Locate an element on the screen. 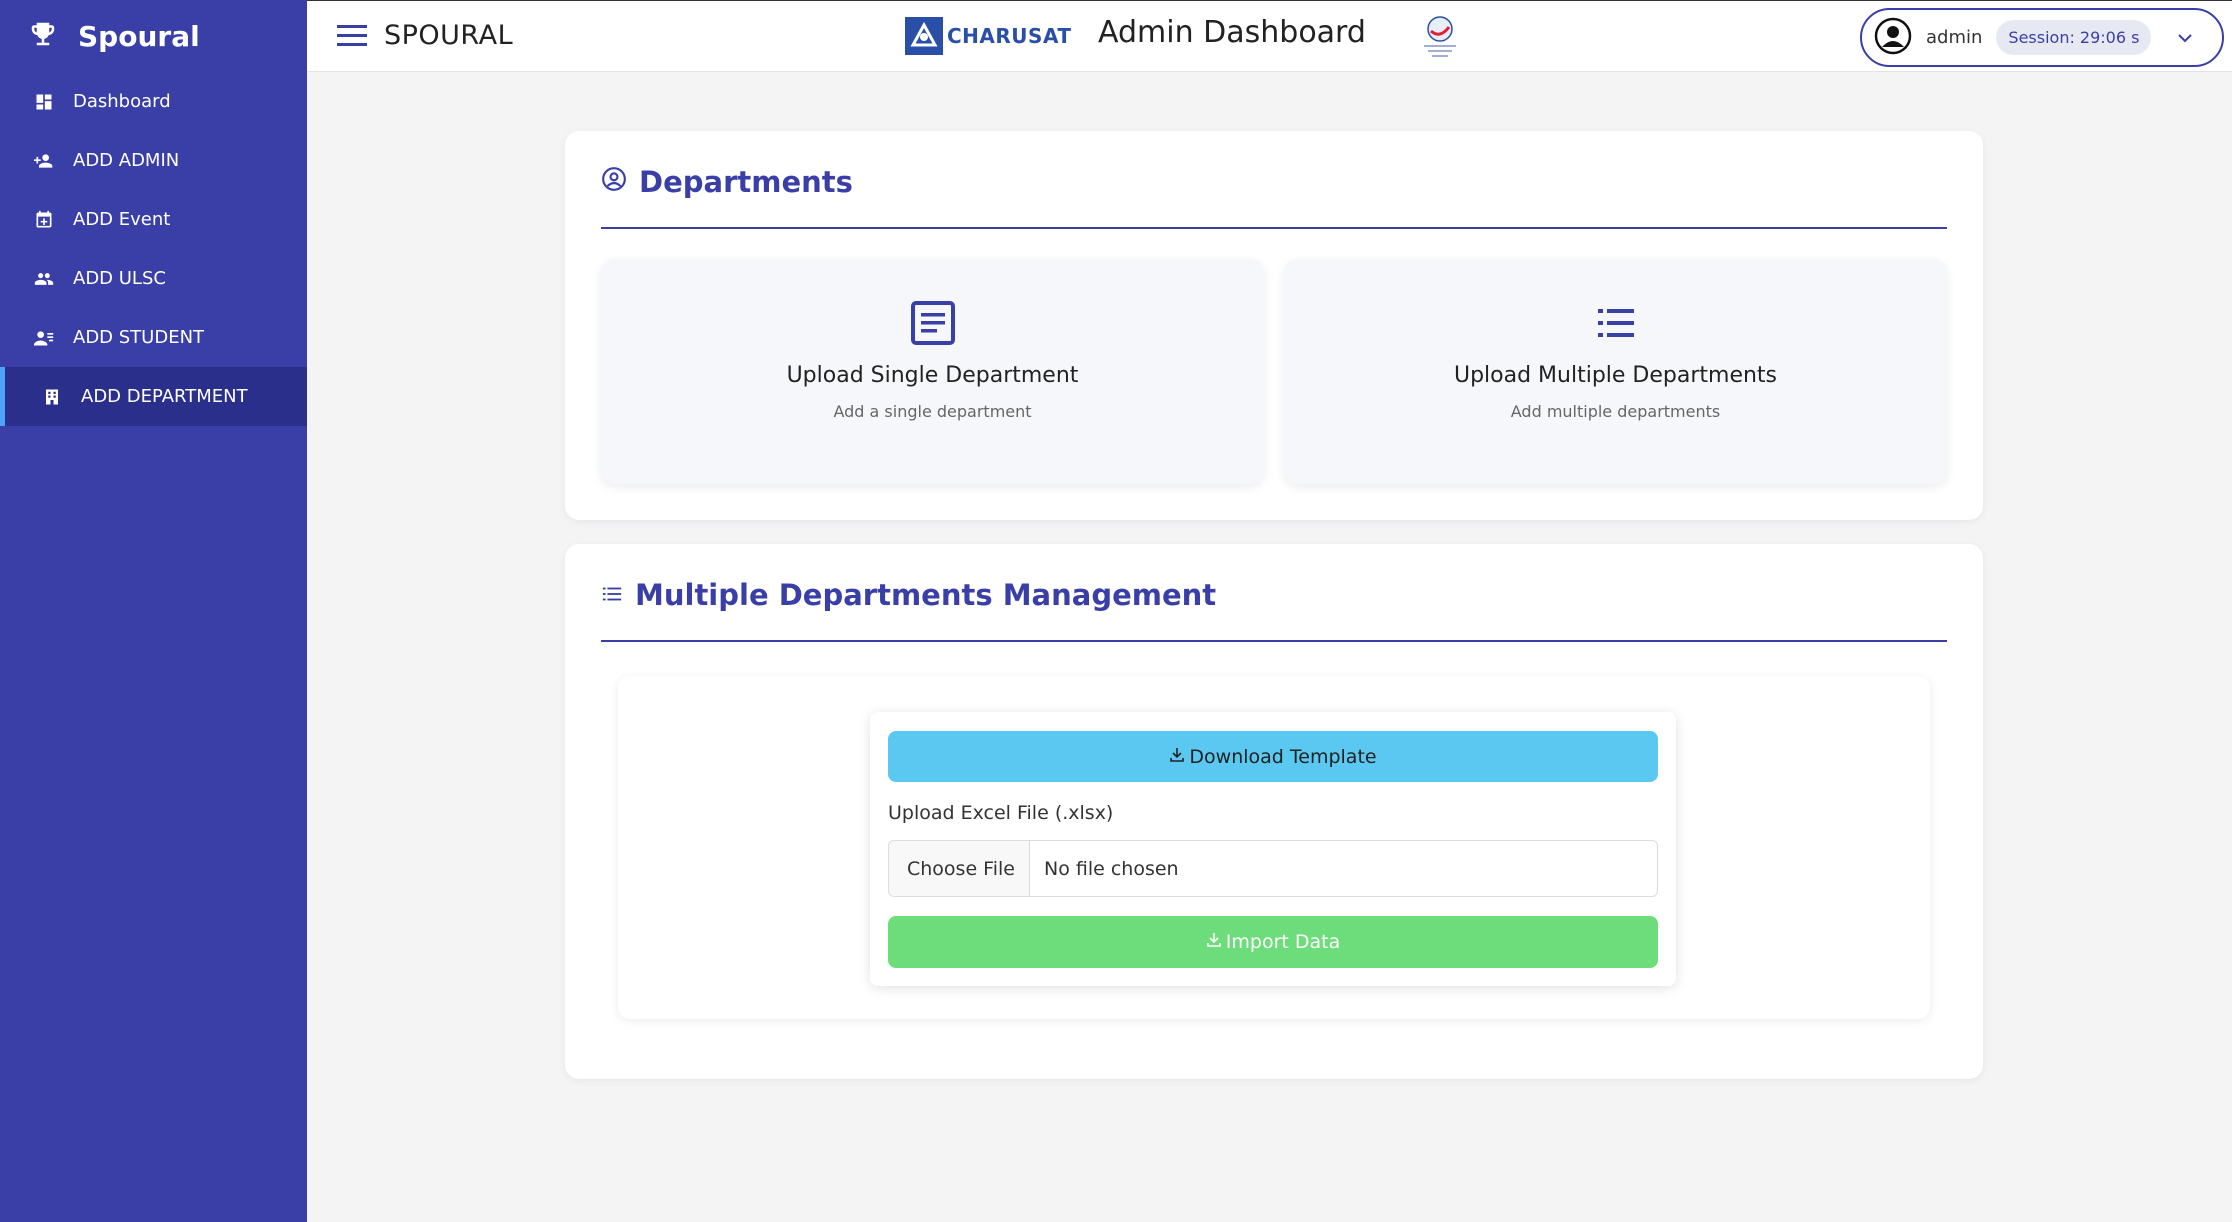 This screenshot has width=2232, height=1222. sidebar-item-label: ADD STUDENT is located at coordinates (139, 337).